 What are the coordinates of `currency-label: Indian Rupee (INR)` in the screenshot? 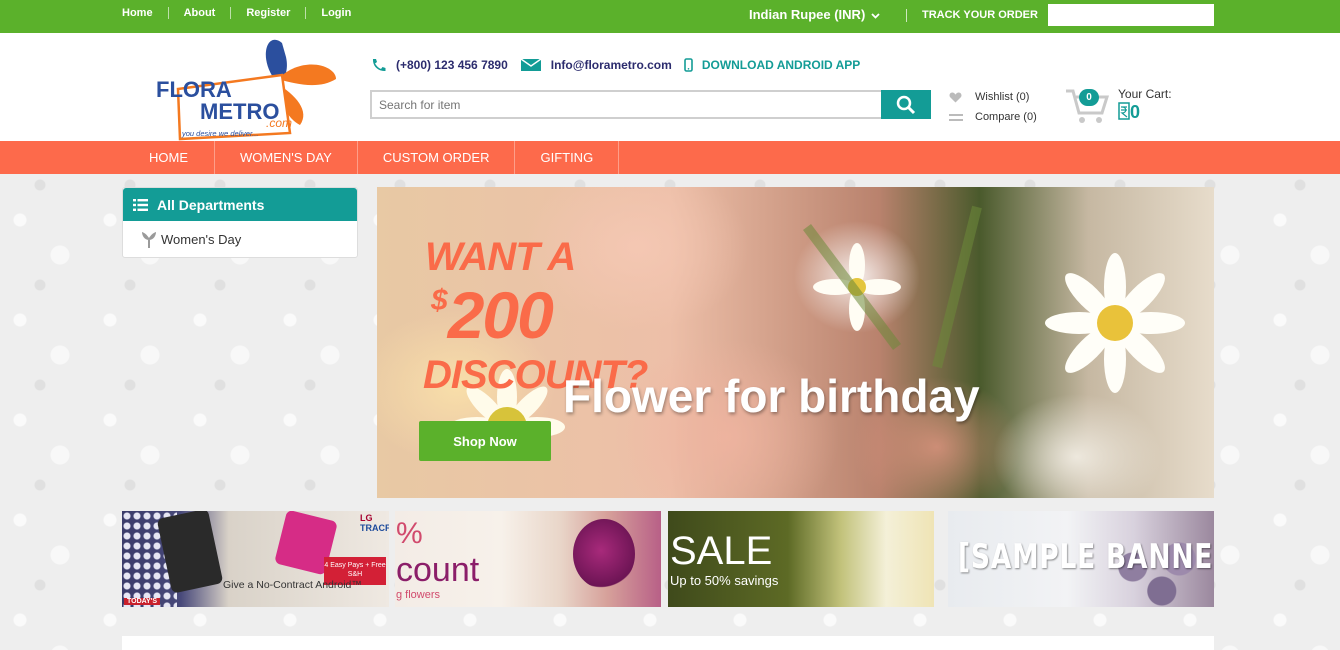 It's located at (807, 14).